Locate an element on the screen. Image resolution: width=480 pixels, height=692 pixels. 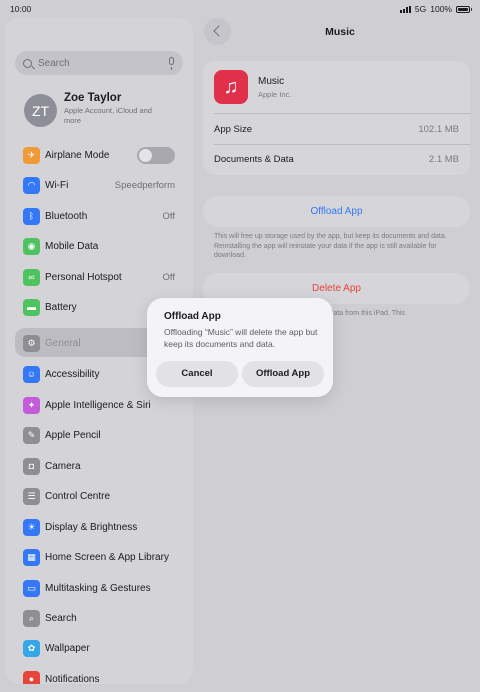
sidebar-item-label: Mobile Data is located at coordinates (72, 246).